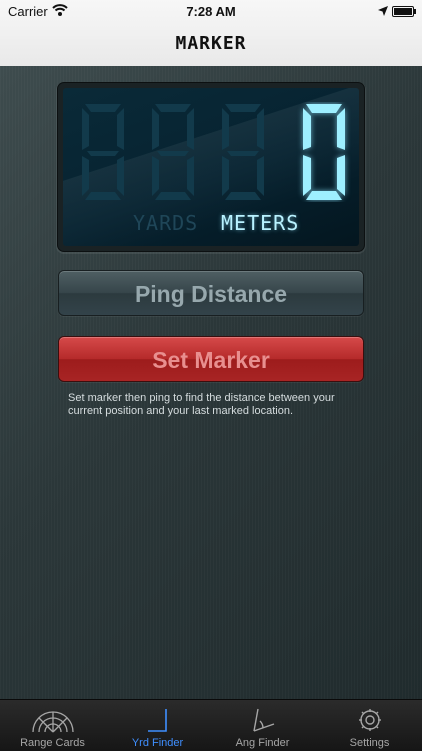 The height and width of the screenshot is (751, 422). I want to click on distance-value-digit, so click(324, 152).